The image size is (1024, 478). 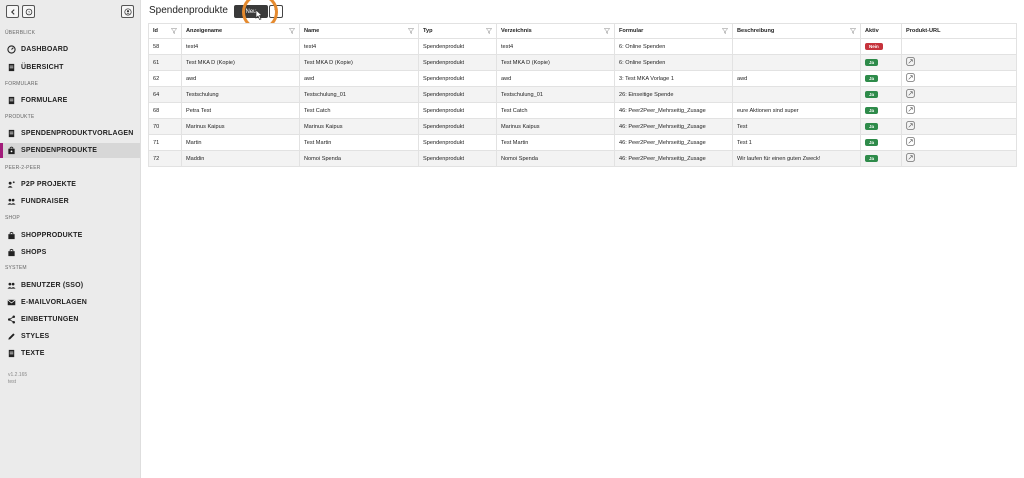 I want to click on help-button: ?, so click(x=28, y=11).